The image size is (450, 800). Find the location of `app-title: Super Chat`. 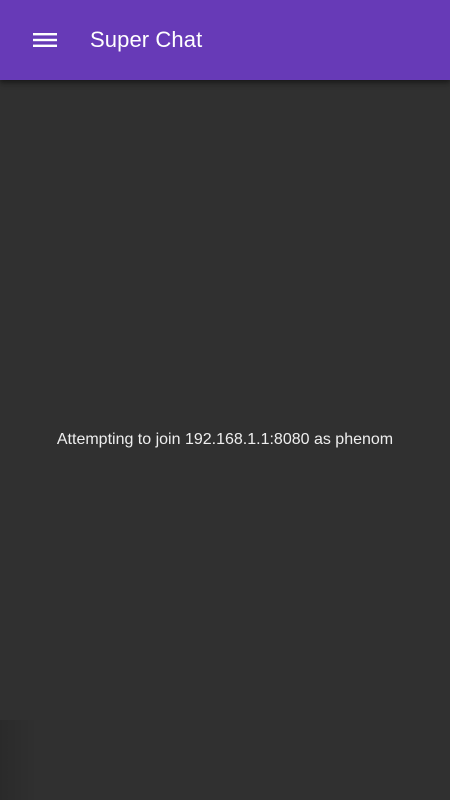

app-title: Super Chat is located at coordinates (146, 39).